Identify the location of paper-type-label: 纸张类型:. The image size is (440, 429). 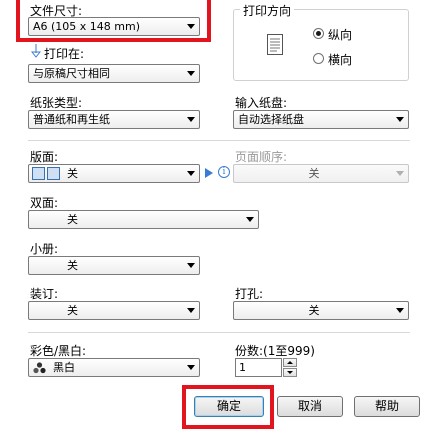
(56, 103).